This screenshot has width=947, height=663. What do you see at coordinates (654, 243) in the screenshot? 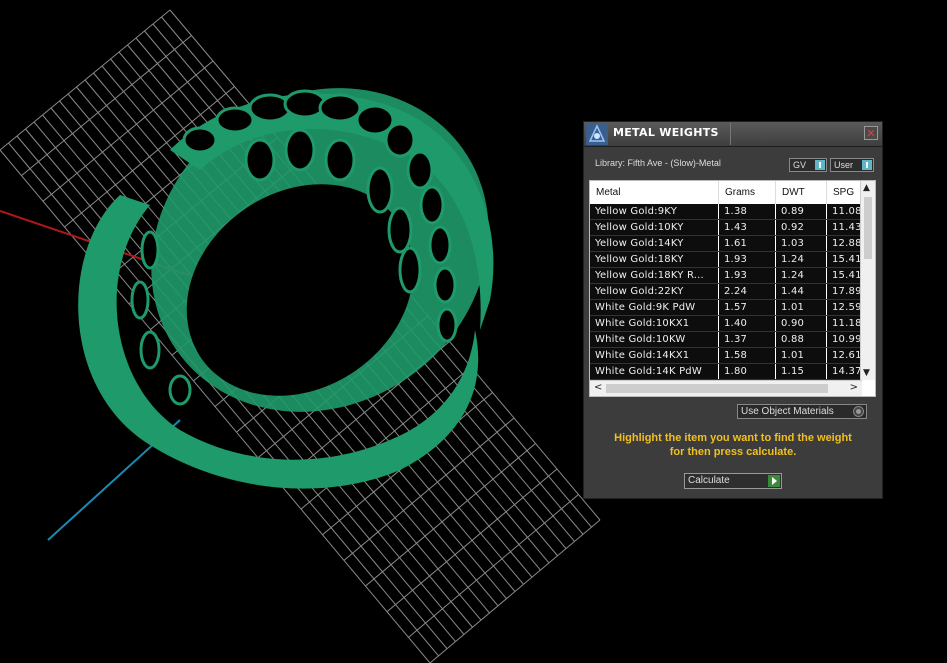
I see `metal-cell: Yellow Gold:14KY` at bounding box center [654, 243].